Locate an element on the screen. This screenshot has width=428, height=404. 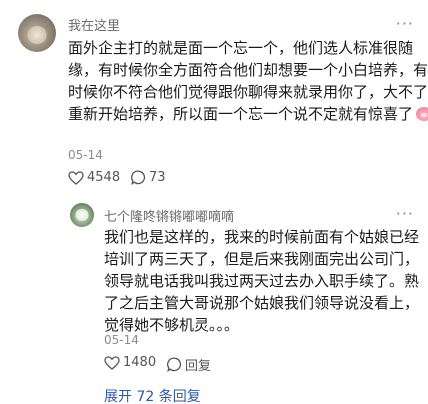
more-options-button: ··· is located at coordinates (405, 24).